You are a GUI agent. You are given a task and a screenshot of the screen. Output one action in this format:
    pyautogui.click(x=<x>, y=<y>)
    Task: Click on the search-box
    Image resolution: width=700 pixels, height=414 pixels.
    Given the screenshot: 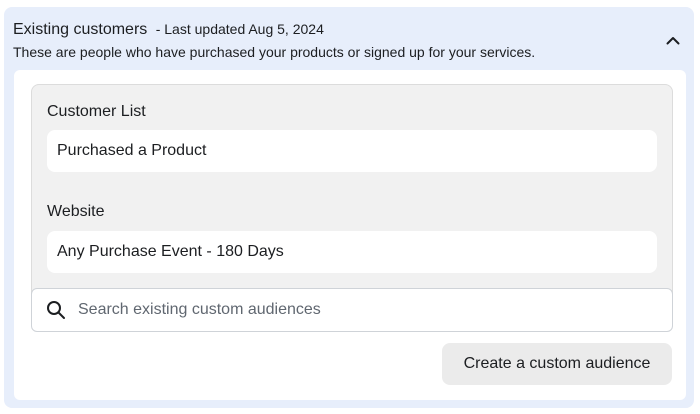 What is the action you would take?
    pyautogui.click(x=352, y=310)
    